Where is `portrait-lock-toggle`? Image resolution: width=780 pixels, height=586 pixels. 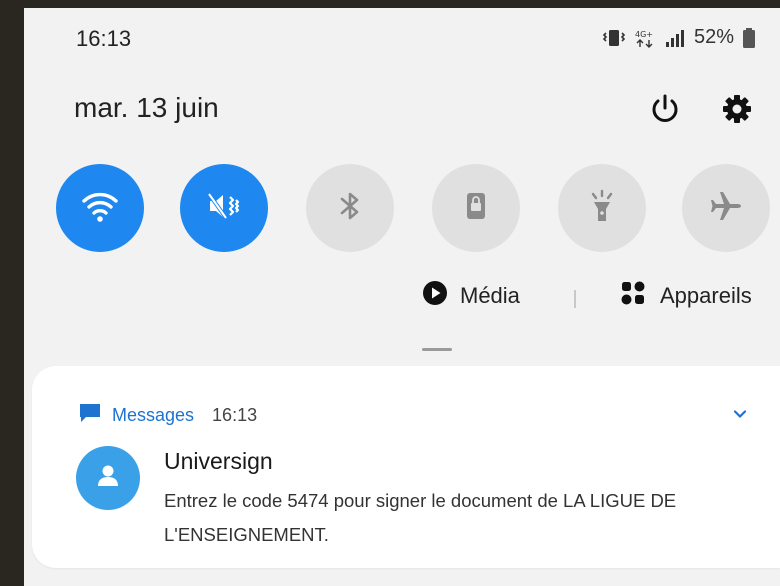 portrait-lock-toggle is located at coordinates (476, 208).